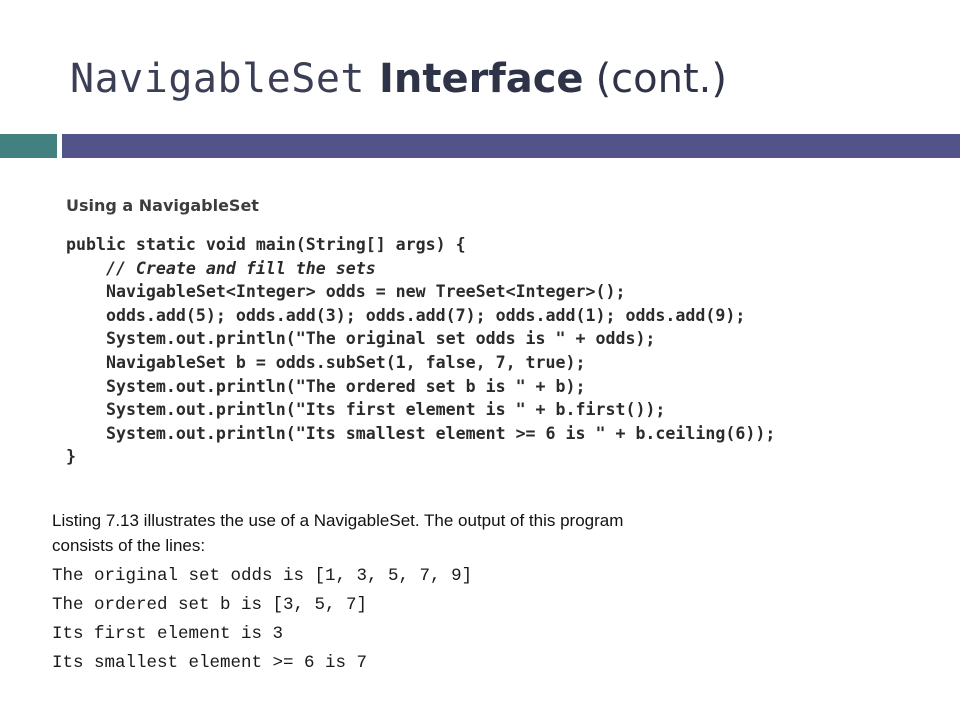  What do you see at coordinates (217, 79) in the screenshot?
I see `page-title-mono-part: NavigableSet` at bounding box center [217, 79].